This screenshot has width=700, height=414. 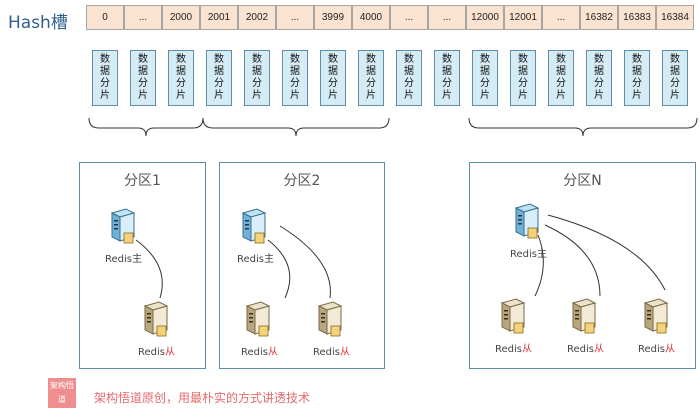 What do you see at coordinates (202, 398) in the screenshot?
I see `footer-caption: 架构悟道原创，用最朴实的方式讲透技术` at bounding box center [202, 398].